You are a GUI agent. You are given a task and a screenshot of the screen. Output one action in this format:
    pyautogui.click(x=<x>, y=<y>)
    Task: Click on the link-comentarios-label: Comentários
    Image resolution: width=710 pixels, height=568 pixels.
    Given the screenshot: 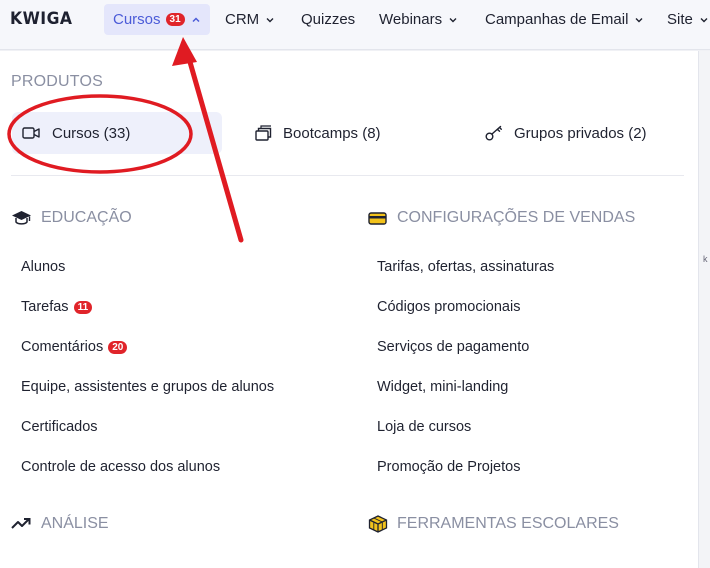 What is the action you would take?
    pyautogui.click(x=62, y=347)
    